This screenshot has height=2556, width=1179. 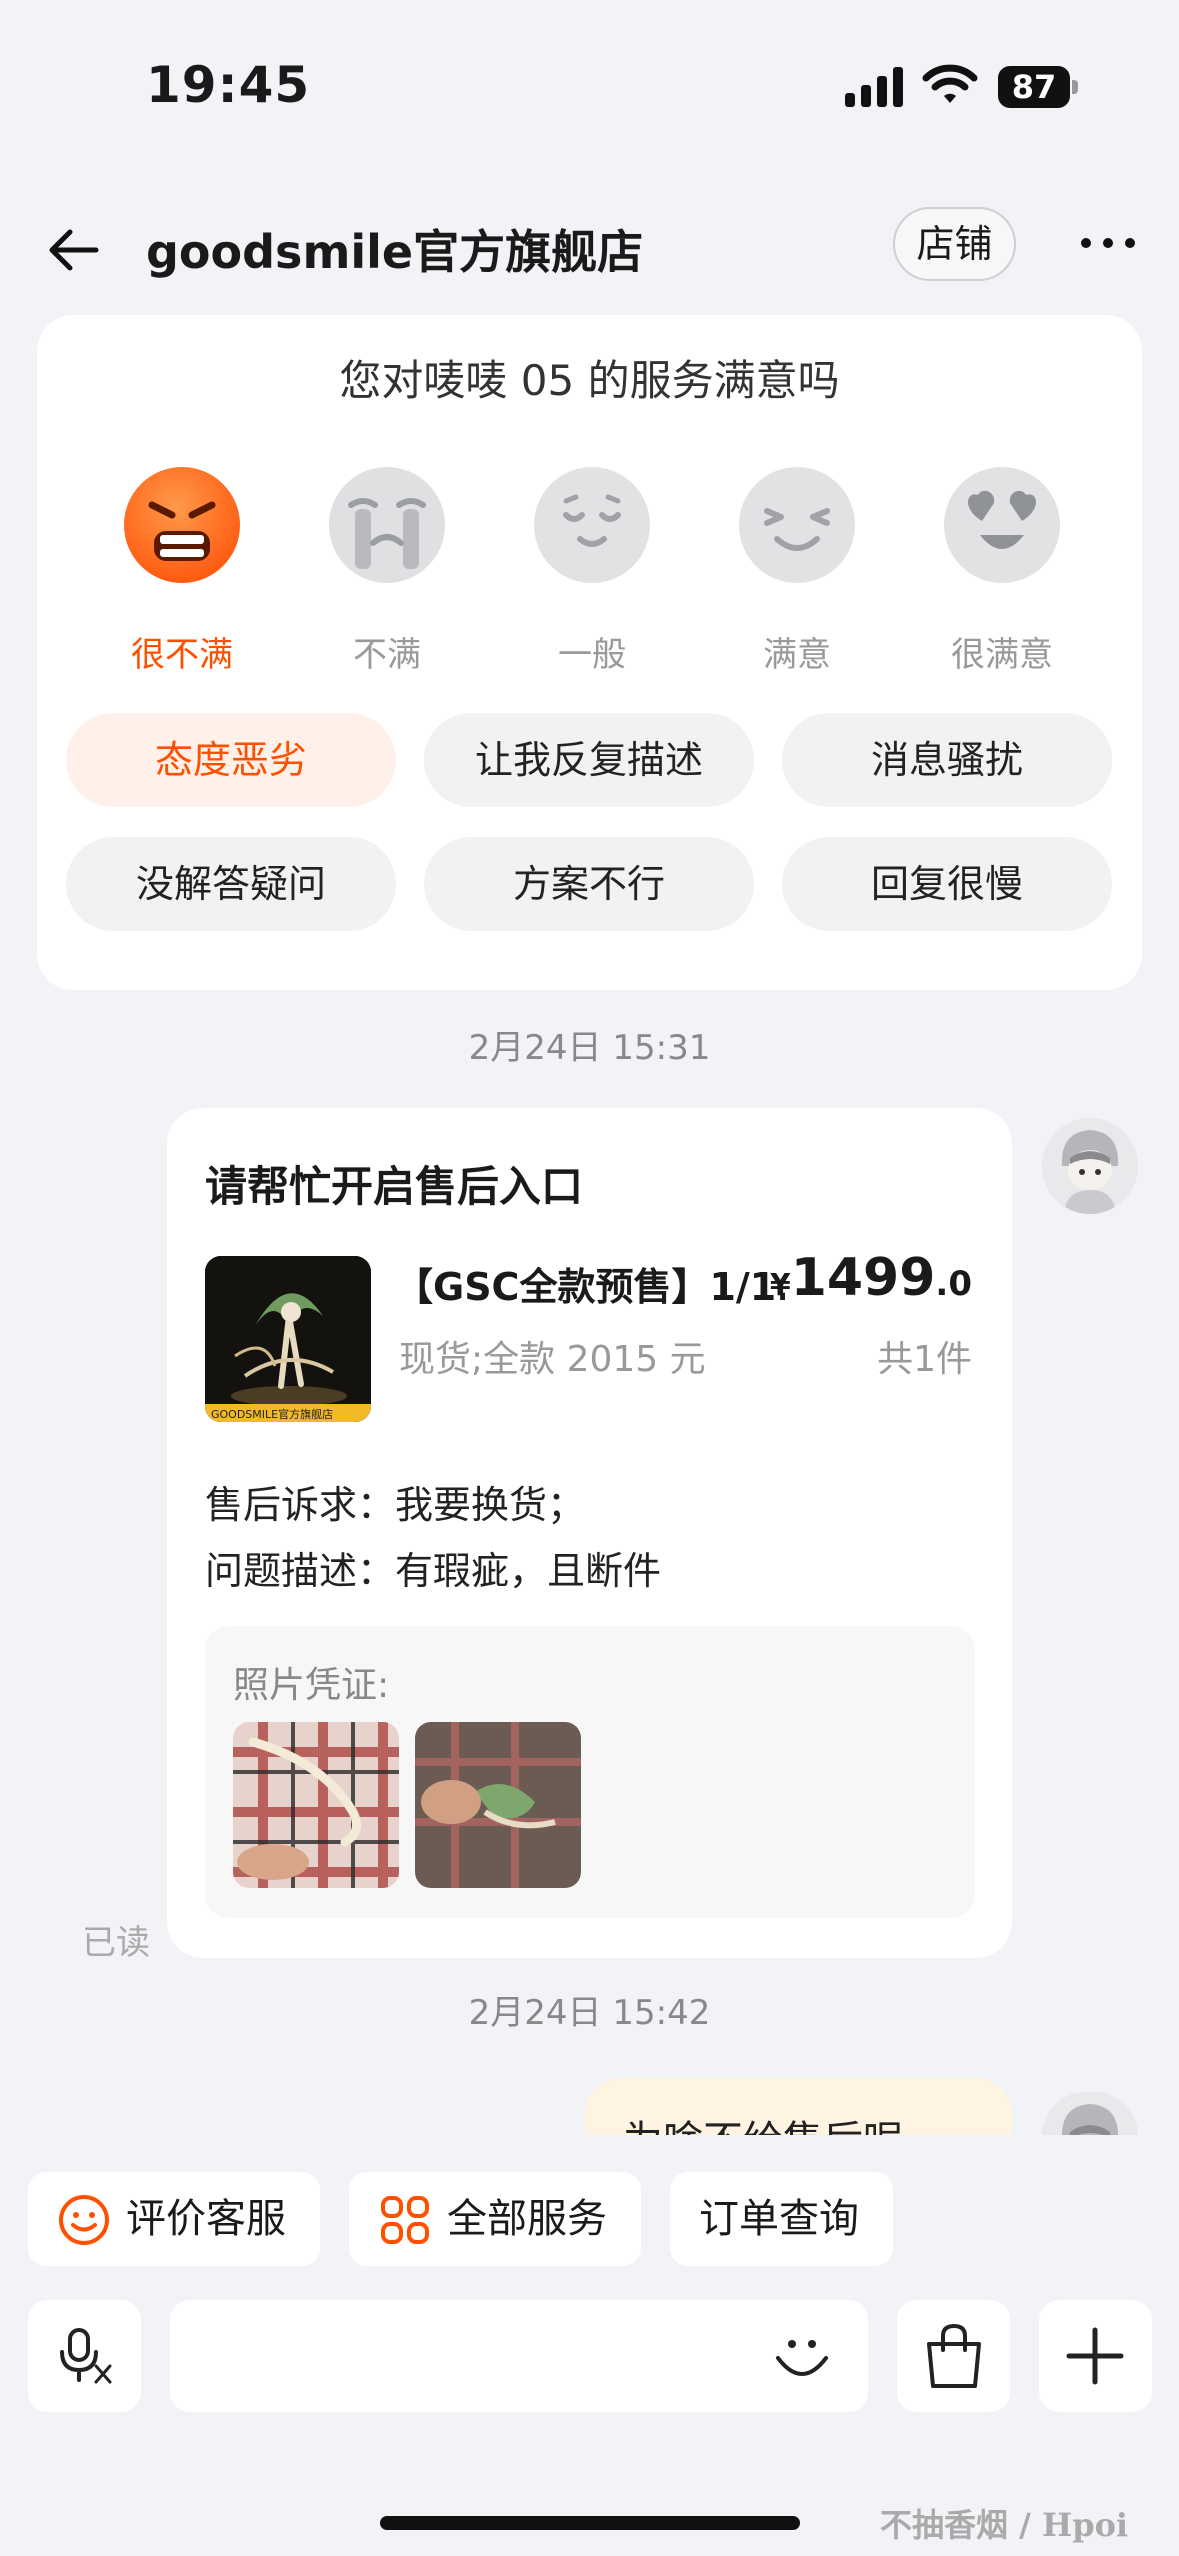 I want to click on rating-label: 不满, so click(x=387, y=655).